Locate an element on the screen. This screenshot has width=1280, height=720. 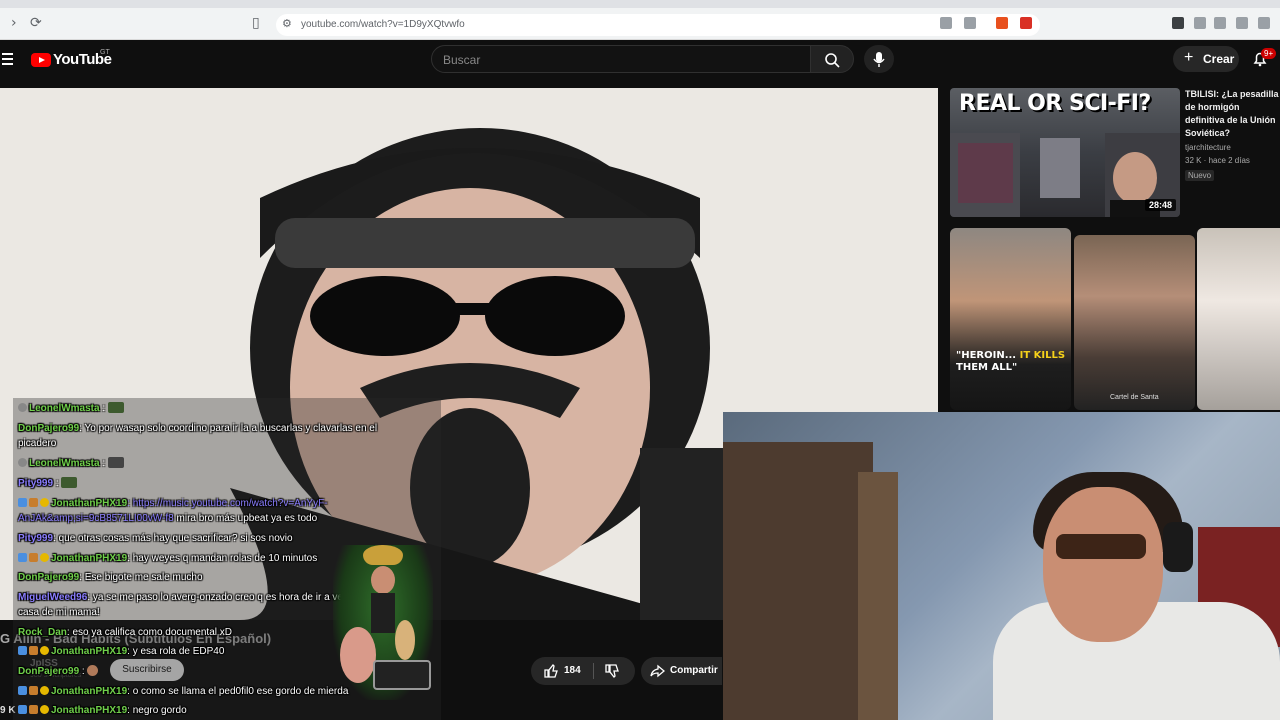
music-icon is located at coordinates (1220, 23).